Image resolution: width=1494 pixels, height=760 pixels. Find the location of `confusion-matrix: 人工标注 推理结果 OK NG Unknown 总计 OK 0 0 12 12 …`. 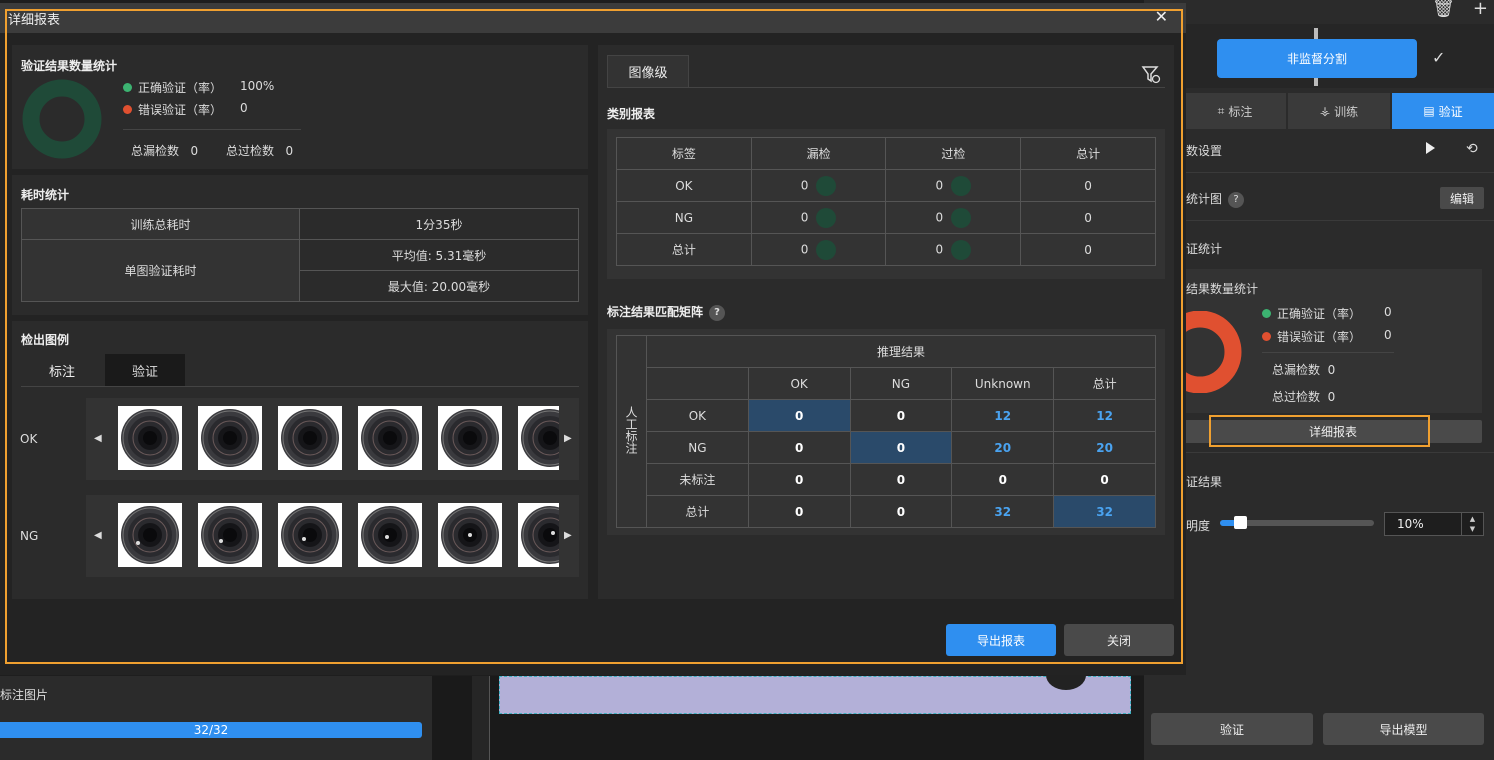

confusion-matrix: 人工标注 推理结果 OK NG Unknown 总计 OK 0 0 12 12 … is located at coordinates (886, 431).